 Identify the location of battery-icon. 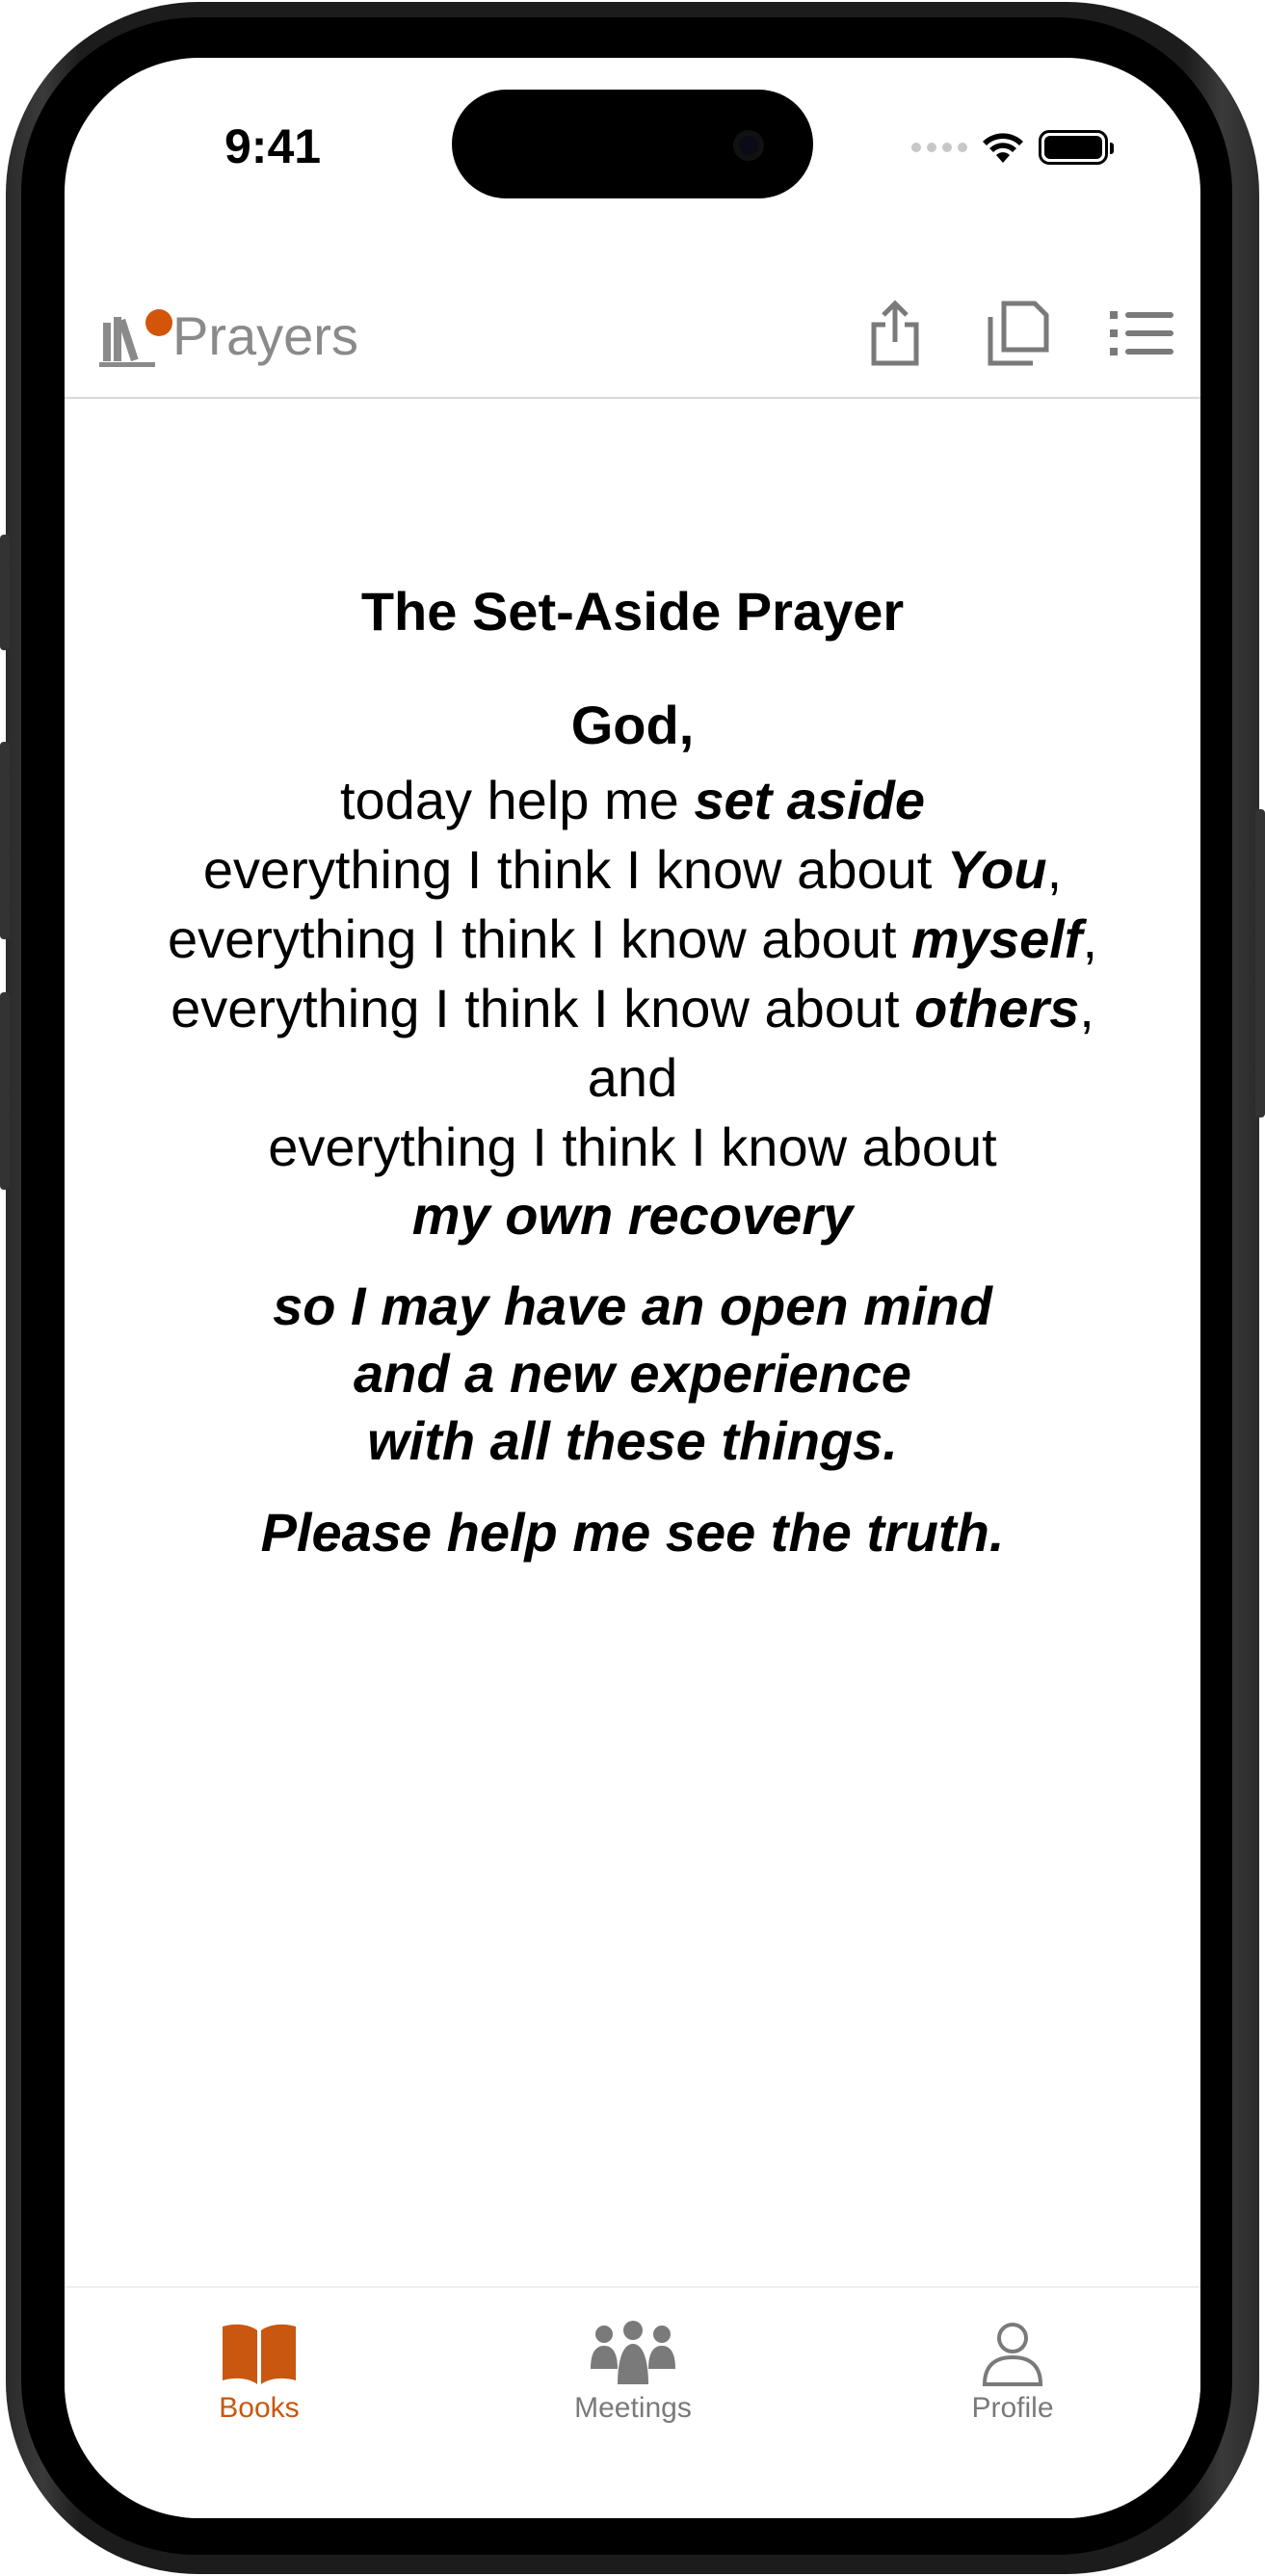
(1076, 148).